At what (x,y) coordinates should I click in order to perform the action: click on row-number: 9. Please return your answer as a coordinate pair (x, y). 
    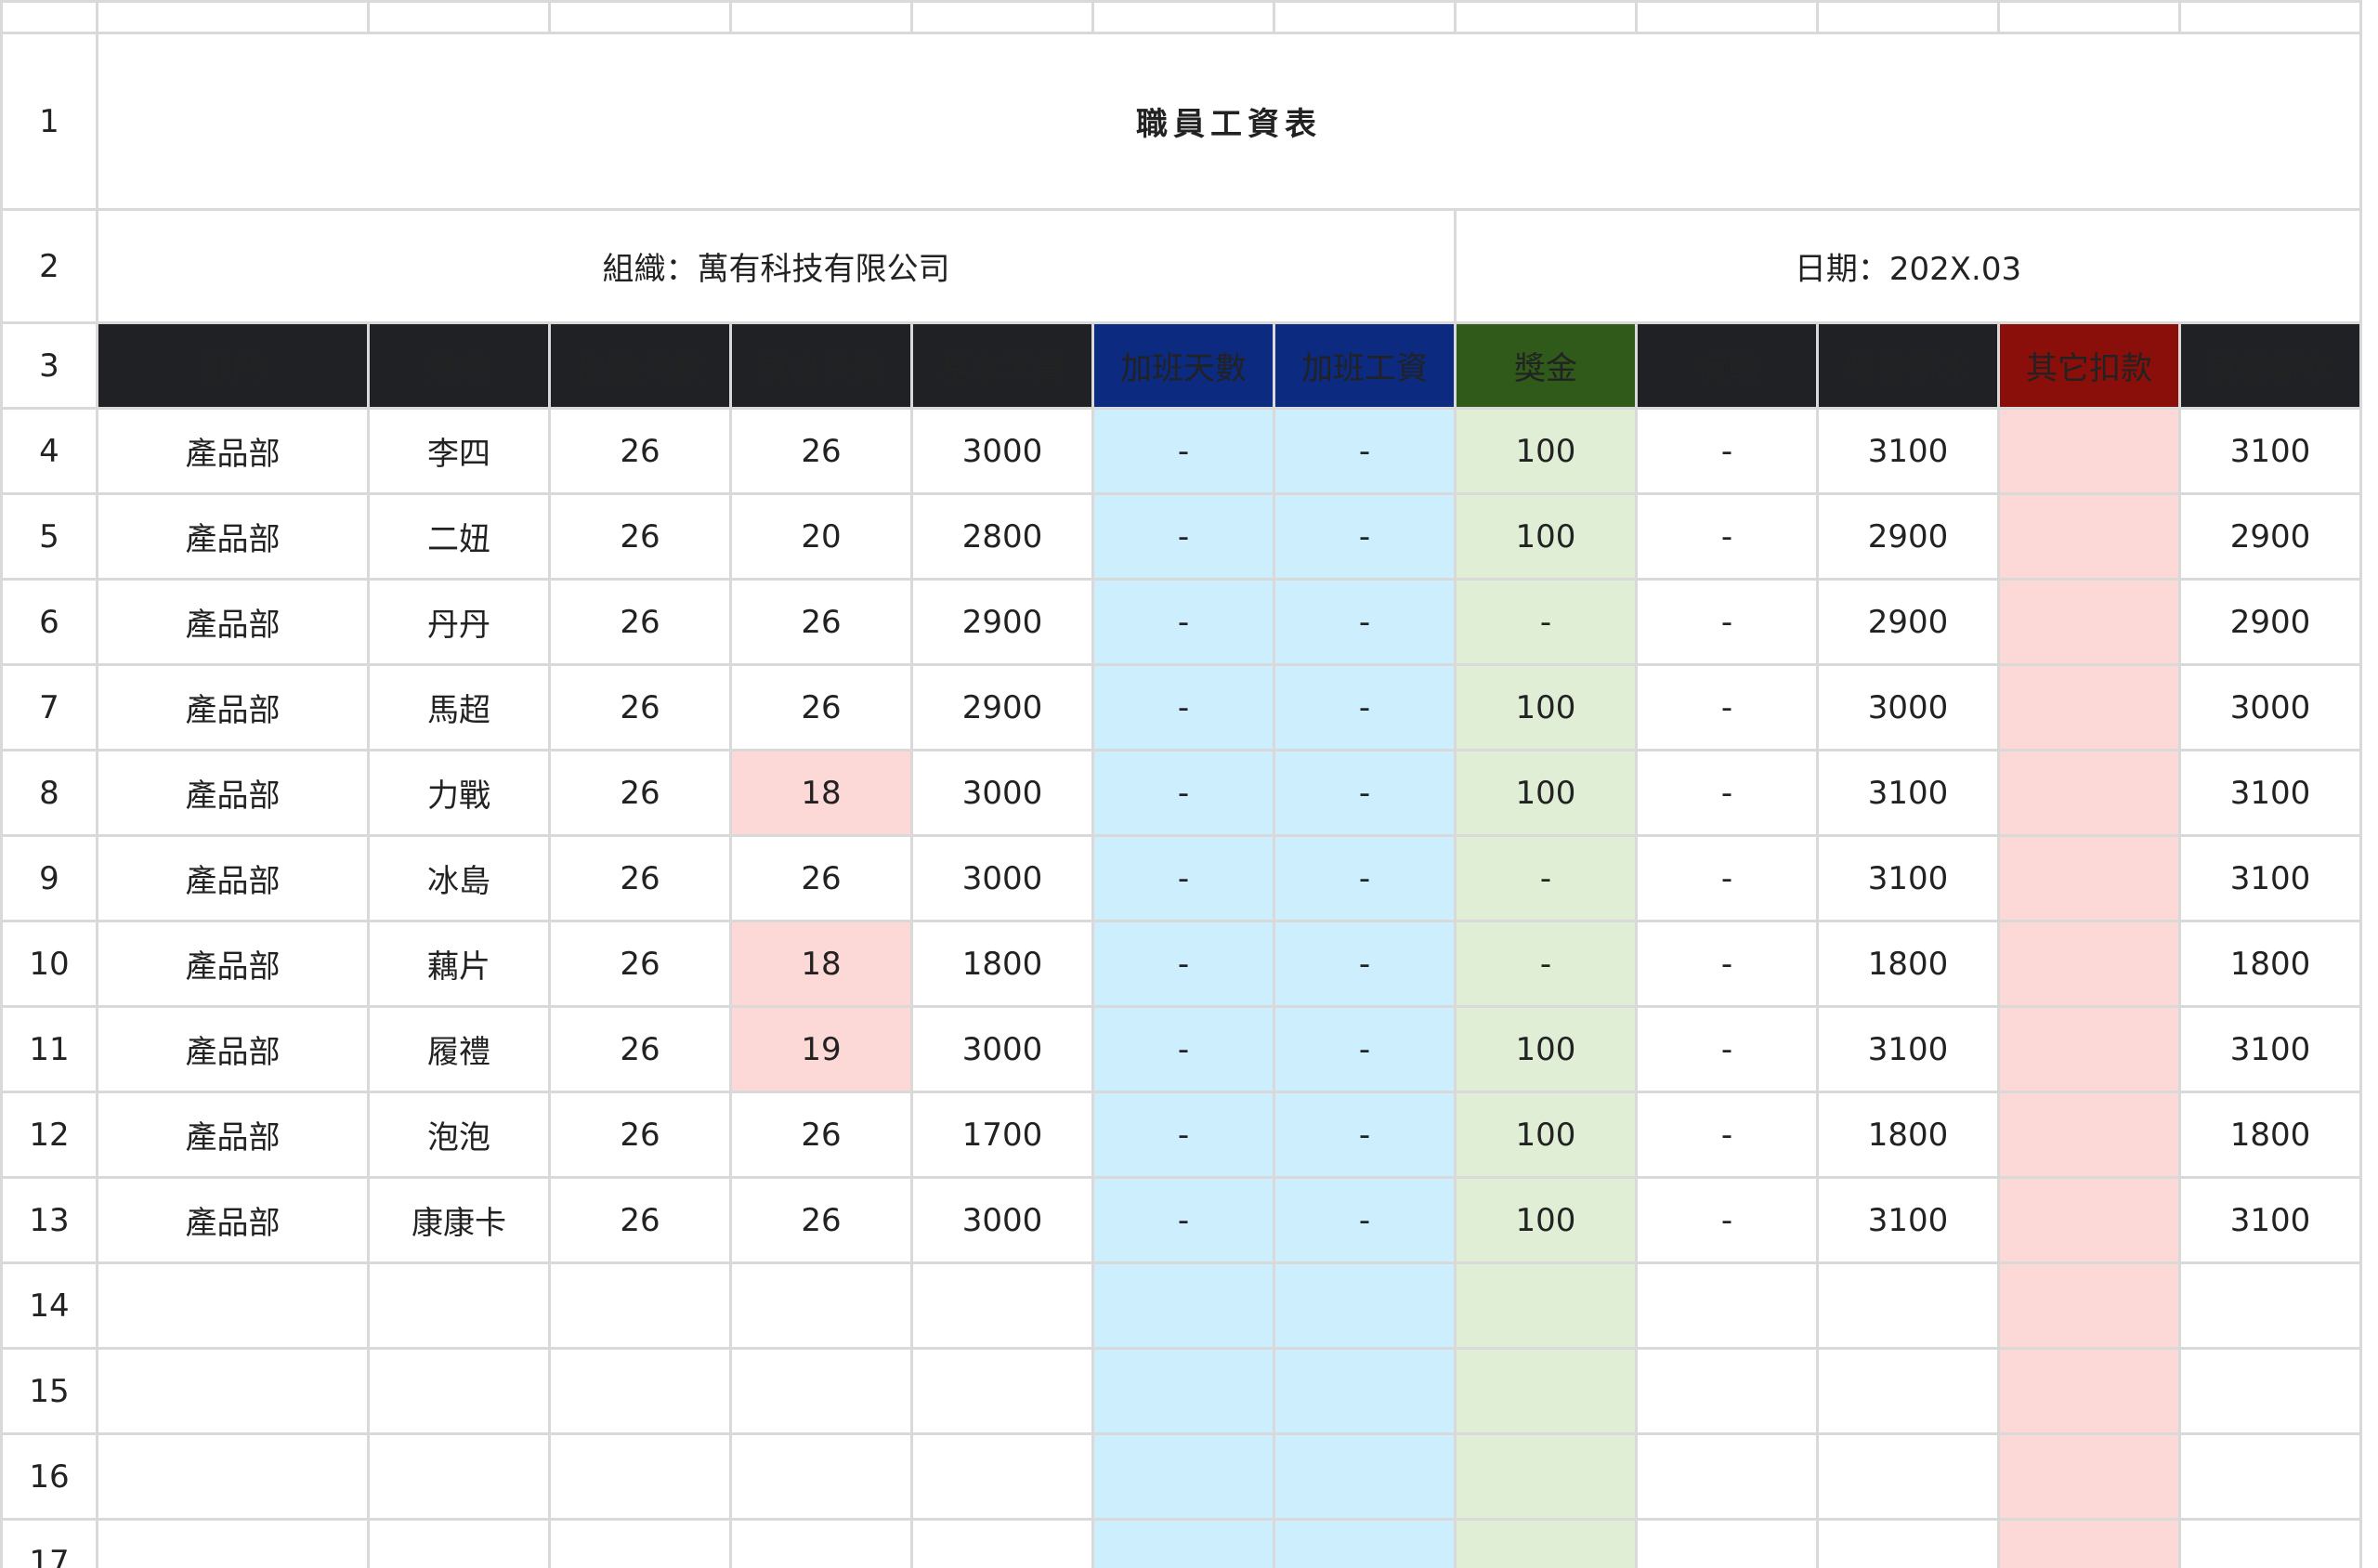
    Looking at the image, I should click on (49, 878).